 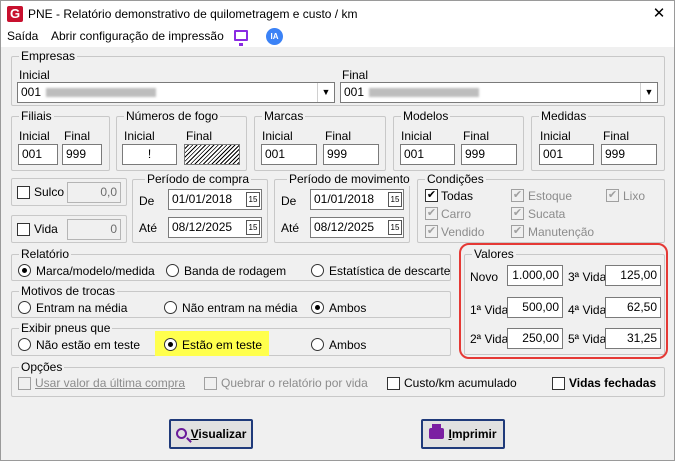 What do you see at coordinates (172, 270) in the screenshot?
I see `relatorio-banda-radio` at bounding box center [172, 270].